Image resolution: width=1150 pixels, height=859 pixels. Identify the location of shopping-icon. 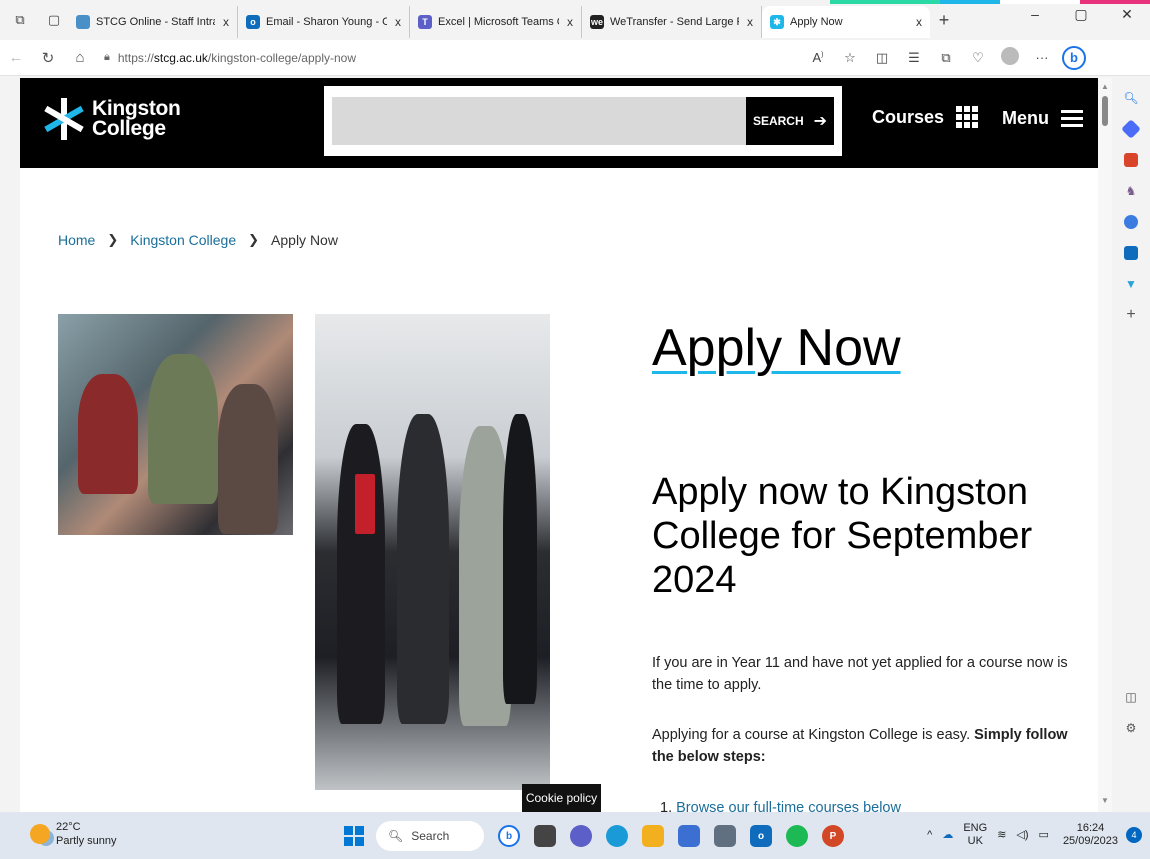
(1131, 129).